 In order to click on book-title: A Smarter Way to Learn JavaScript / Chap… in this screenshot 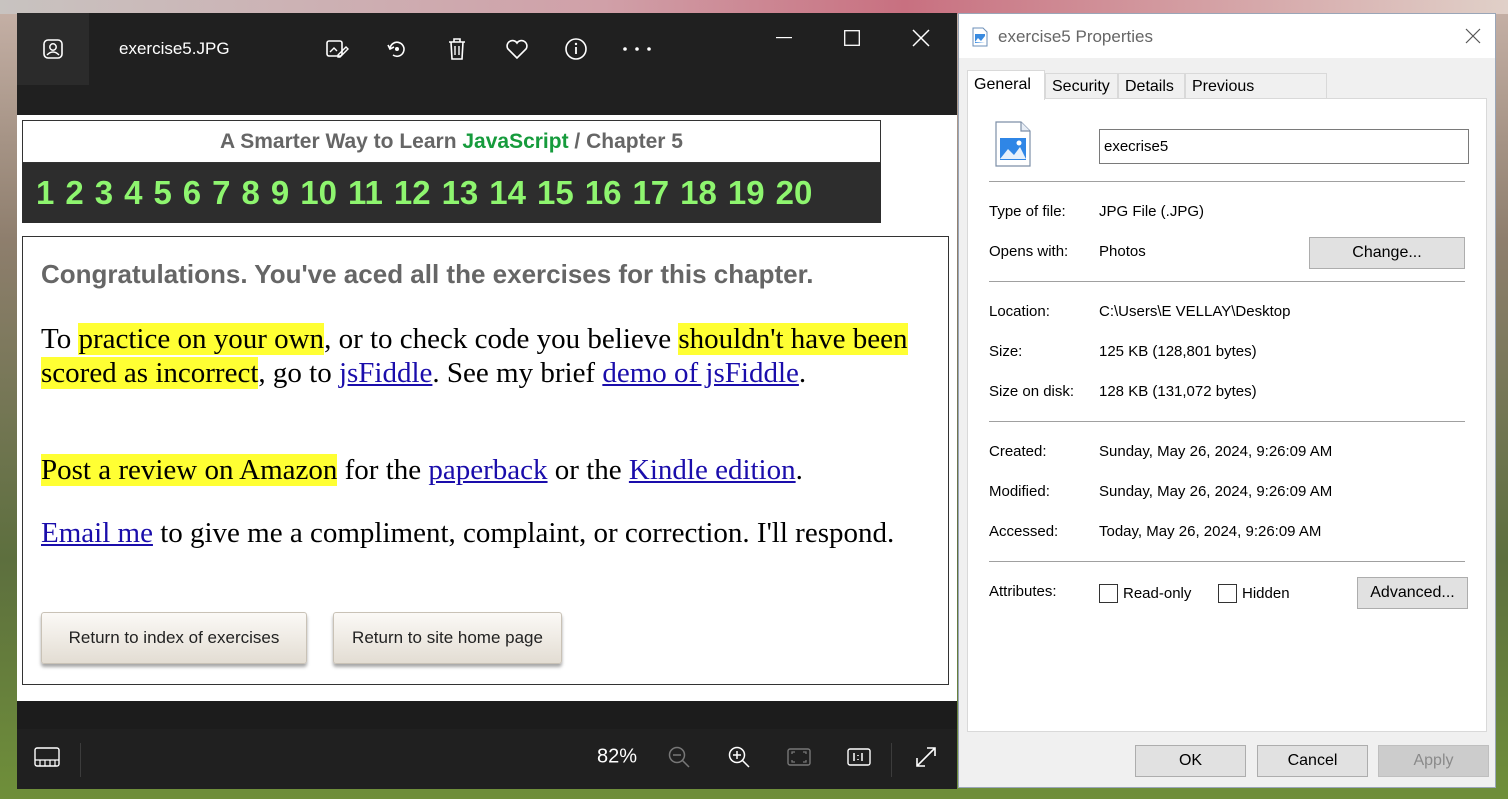, I will do `click(451, 141)`.